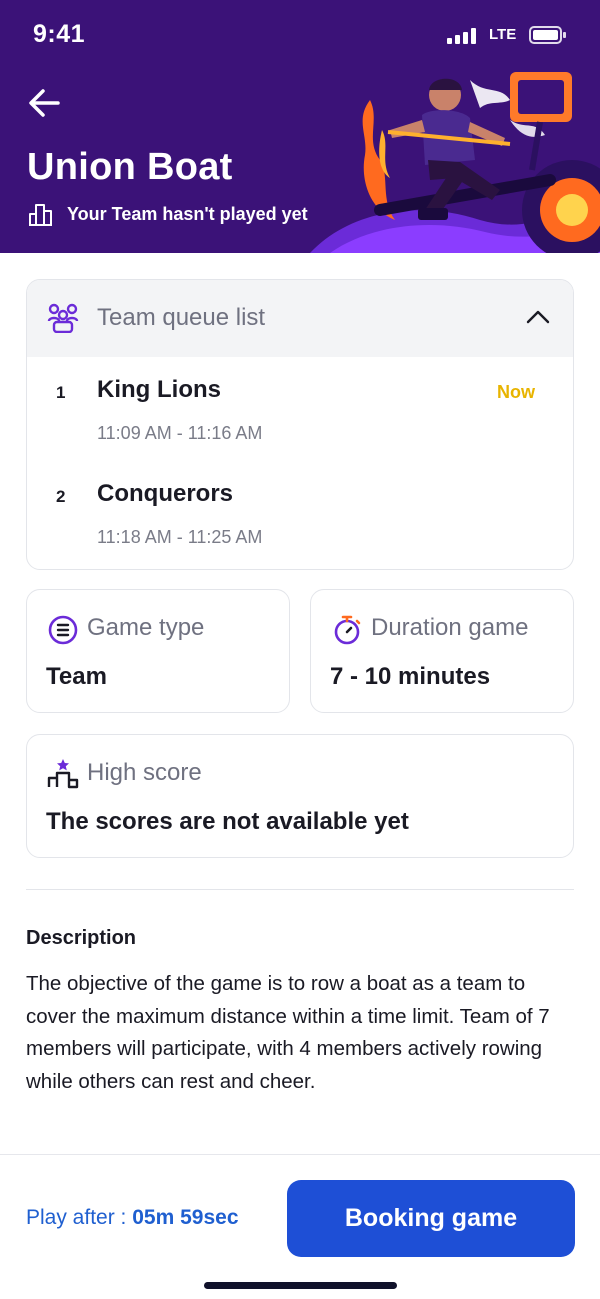  What do you see at coordinates (76, 676) in the screenshot?
I see `game-type-value: Team` at bounding box center [76, 676].